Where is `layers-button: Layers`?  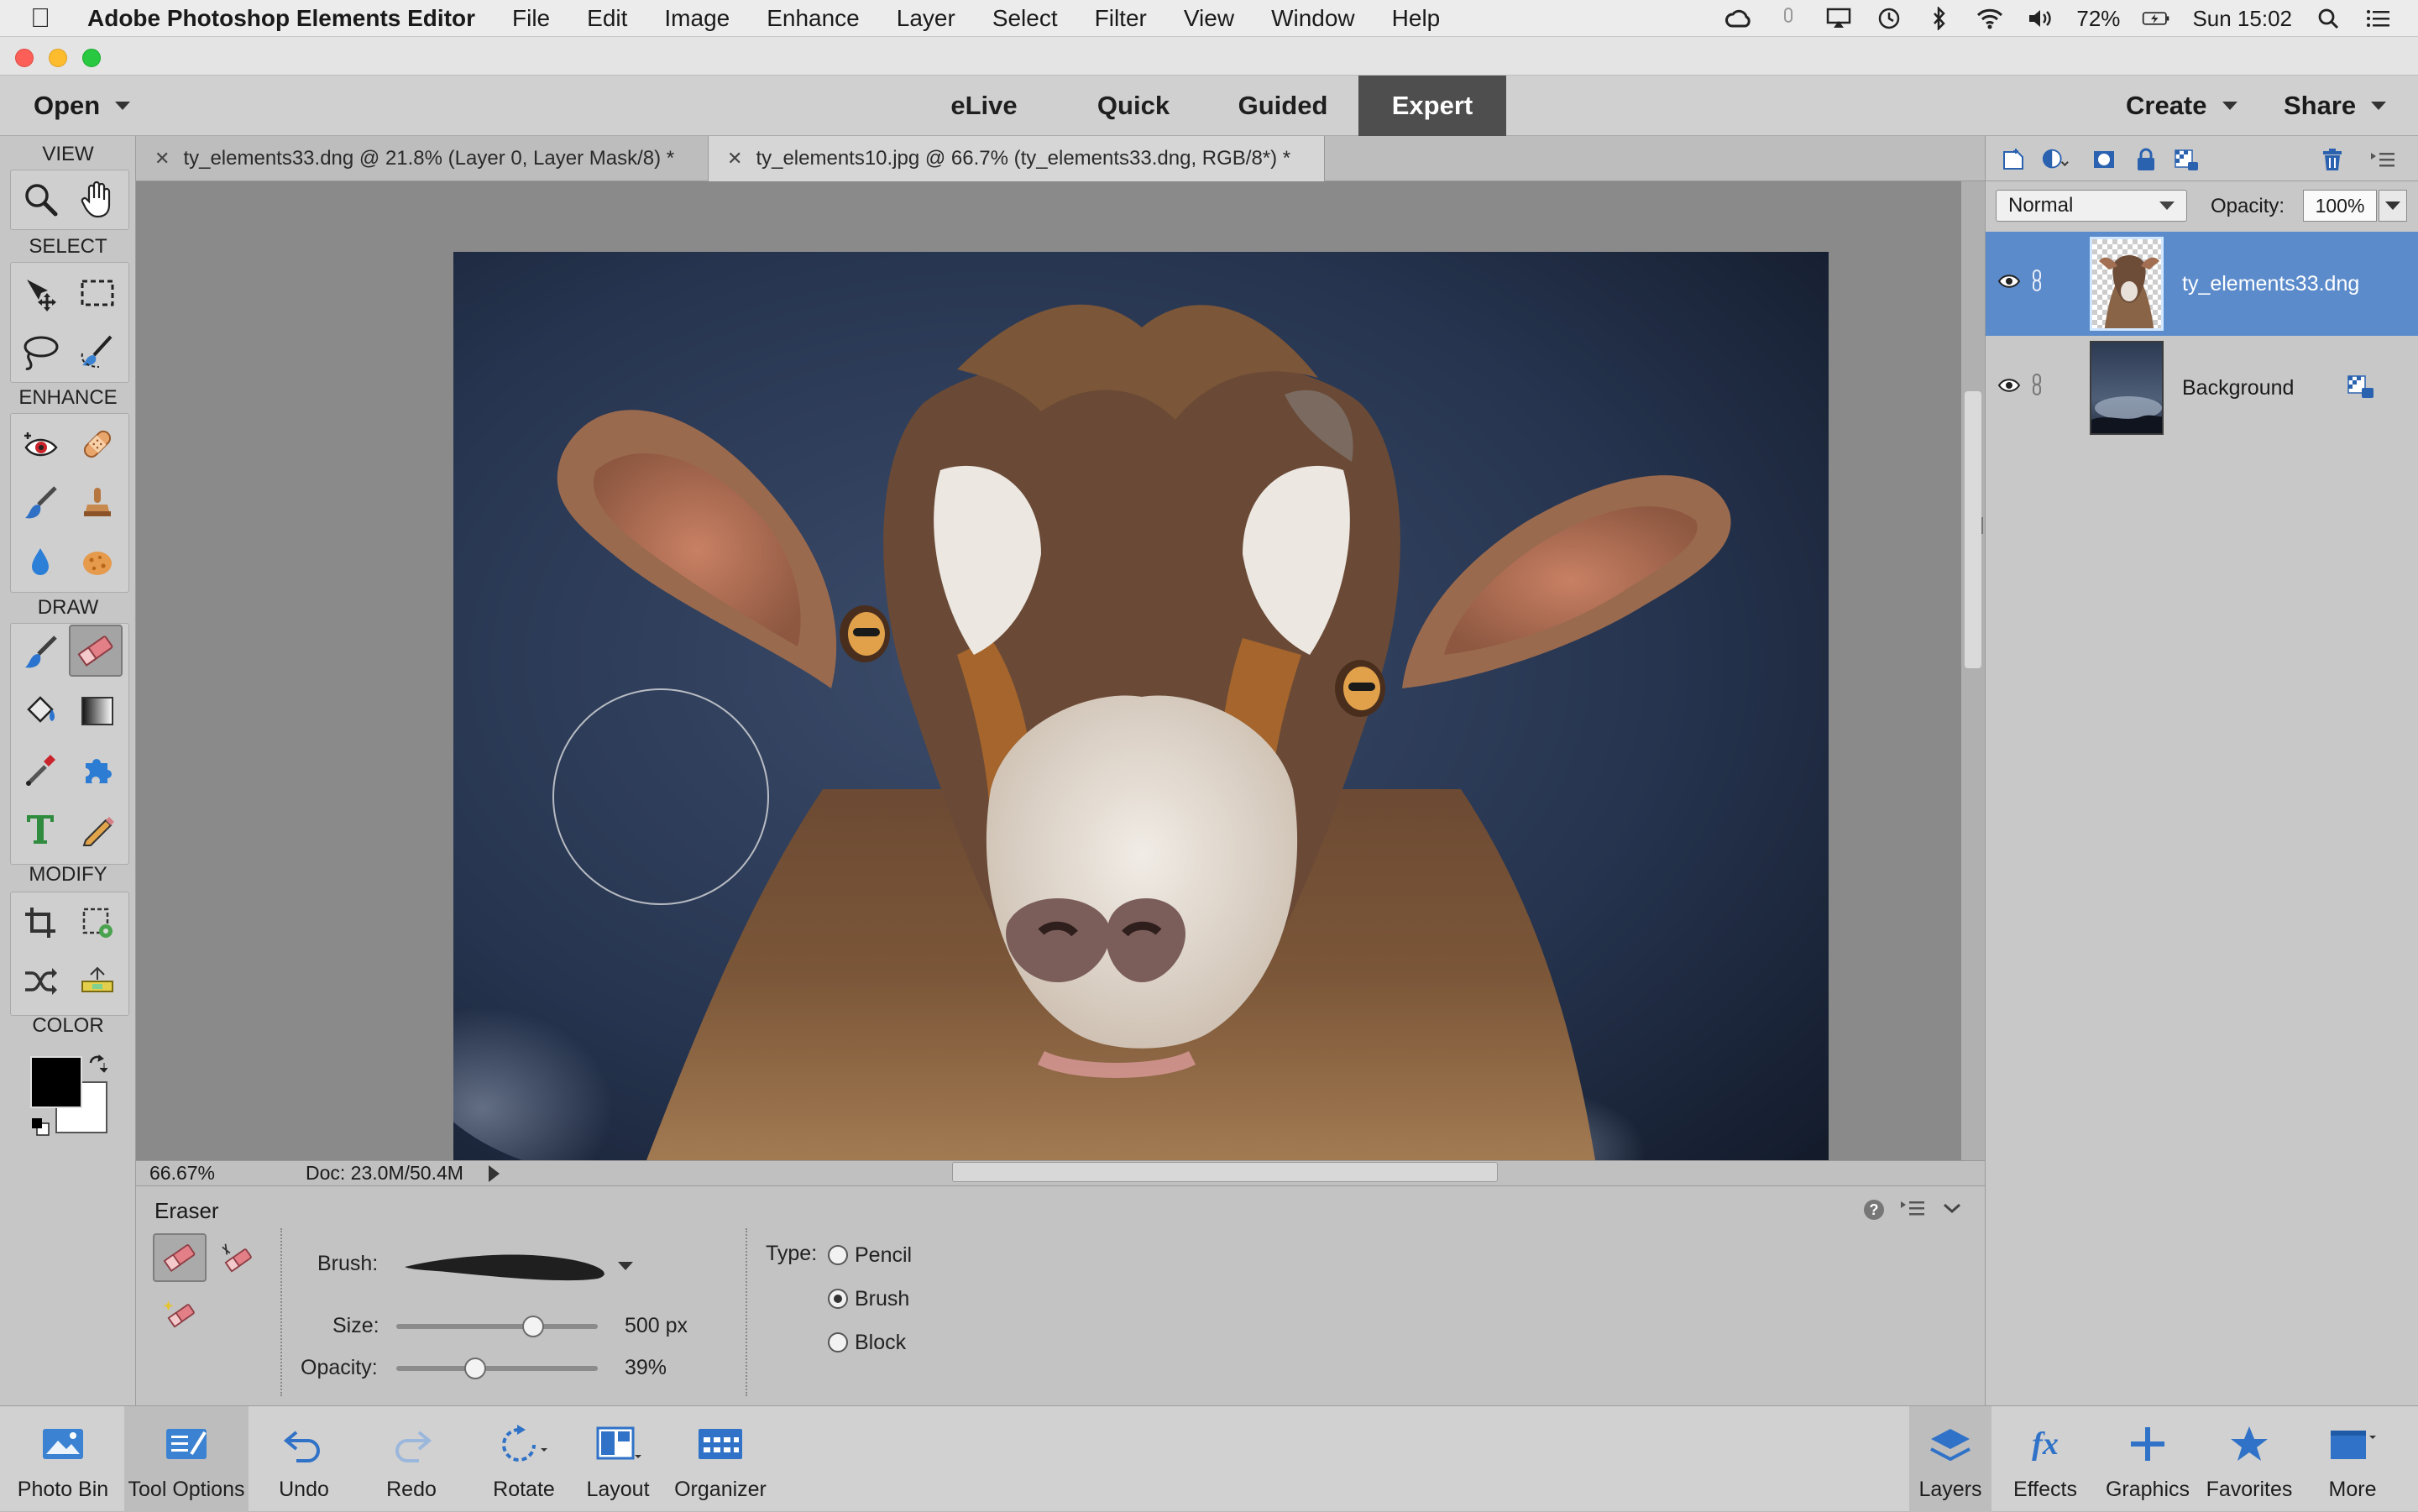 layers-button: Layers is located at coordinates (1950, 1459).